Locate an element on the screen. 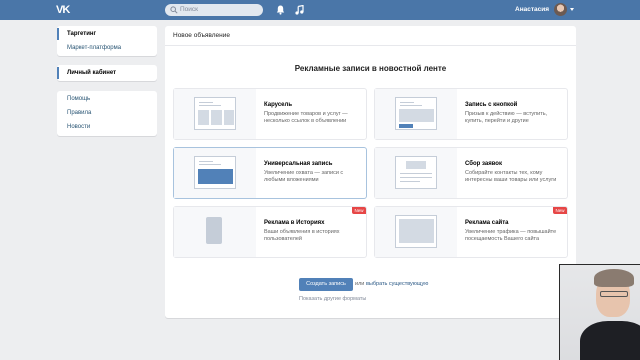 This screenshot has height=360, width=640. carousel-preview-icon is located at coordinates (215, 114).